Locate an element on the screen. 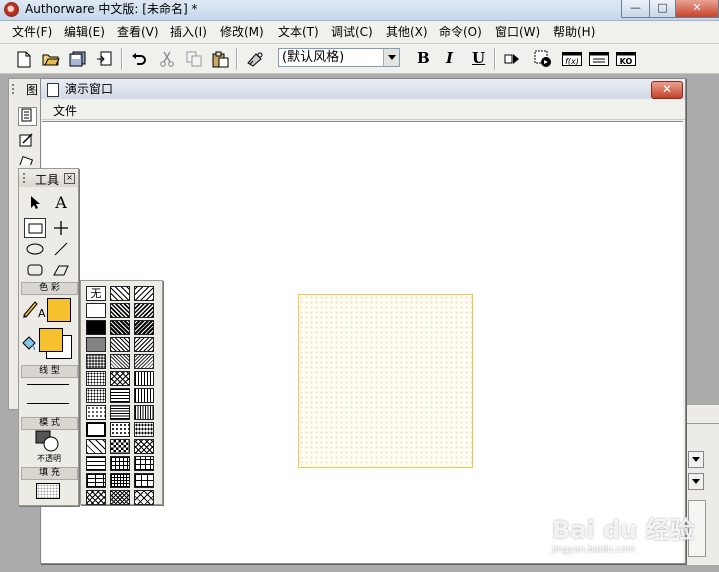 The width and height of the screenshot is (719, 572). close-button: ✕ is located at coordinates (697, 9).